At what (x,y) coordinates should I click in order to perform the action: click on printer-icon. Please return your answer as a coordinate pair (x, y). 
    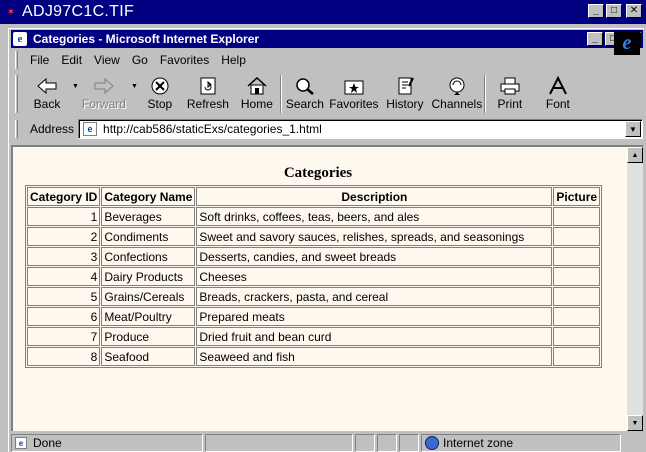
    Looking at the image, I should click on (510, 86).